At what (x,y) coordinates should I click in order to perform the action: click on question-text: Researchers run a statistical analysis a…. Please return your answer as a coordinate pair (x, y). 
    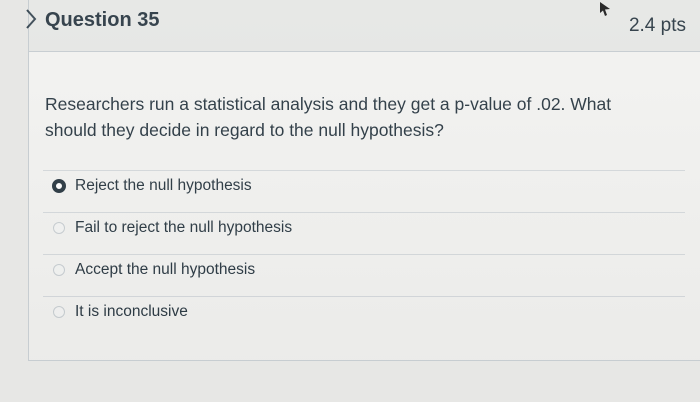
    Looking at the image, I should click on (328, 117).